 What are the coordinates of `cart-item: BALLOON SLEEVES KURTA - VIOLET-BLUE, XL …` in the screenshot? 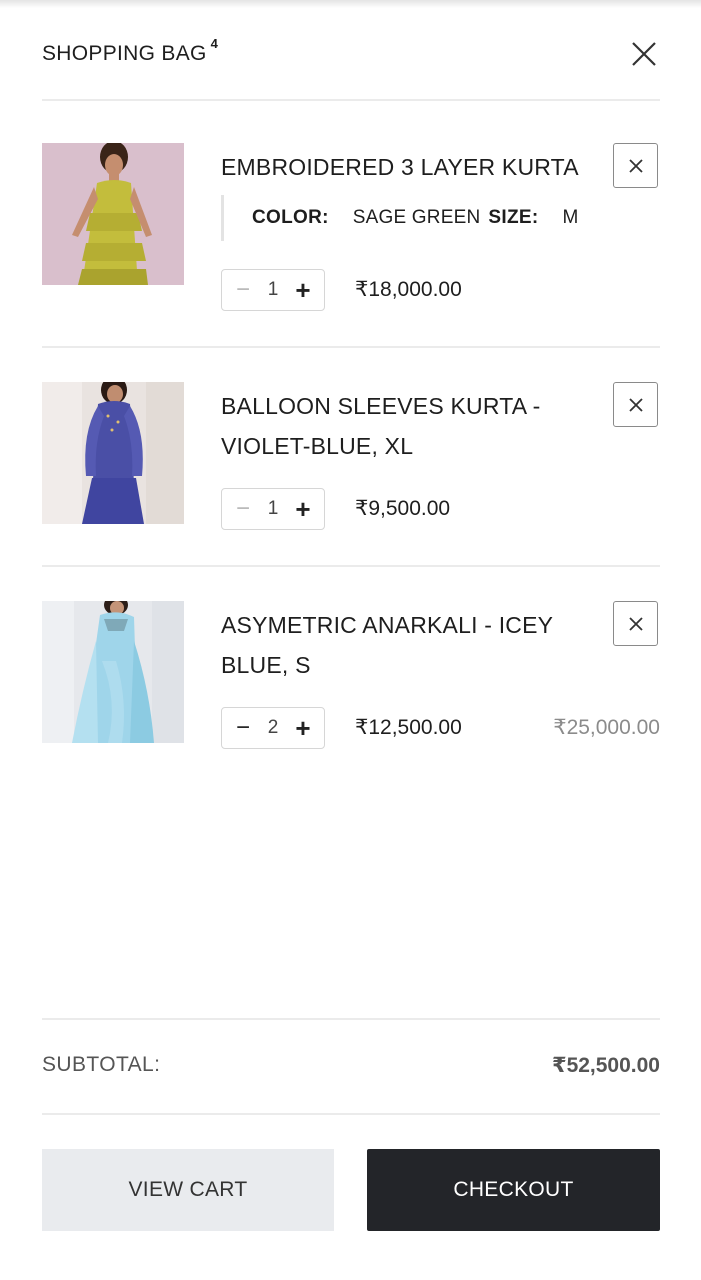 It's located at (351, 462).